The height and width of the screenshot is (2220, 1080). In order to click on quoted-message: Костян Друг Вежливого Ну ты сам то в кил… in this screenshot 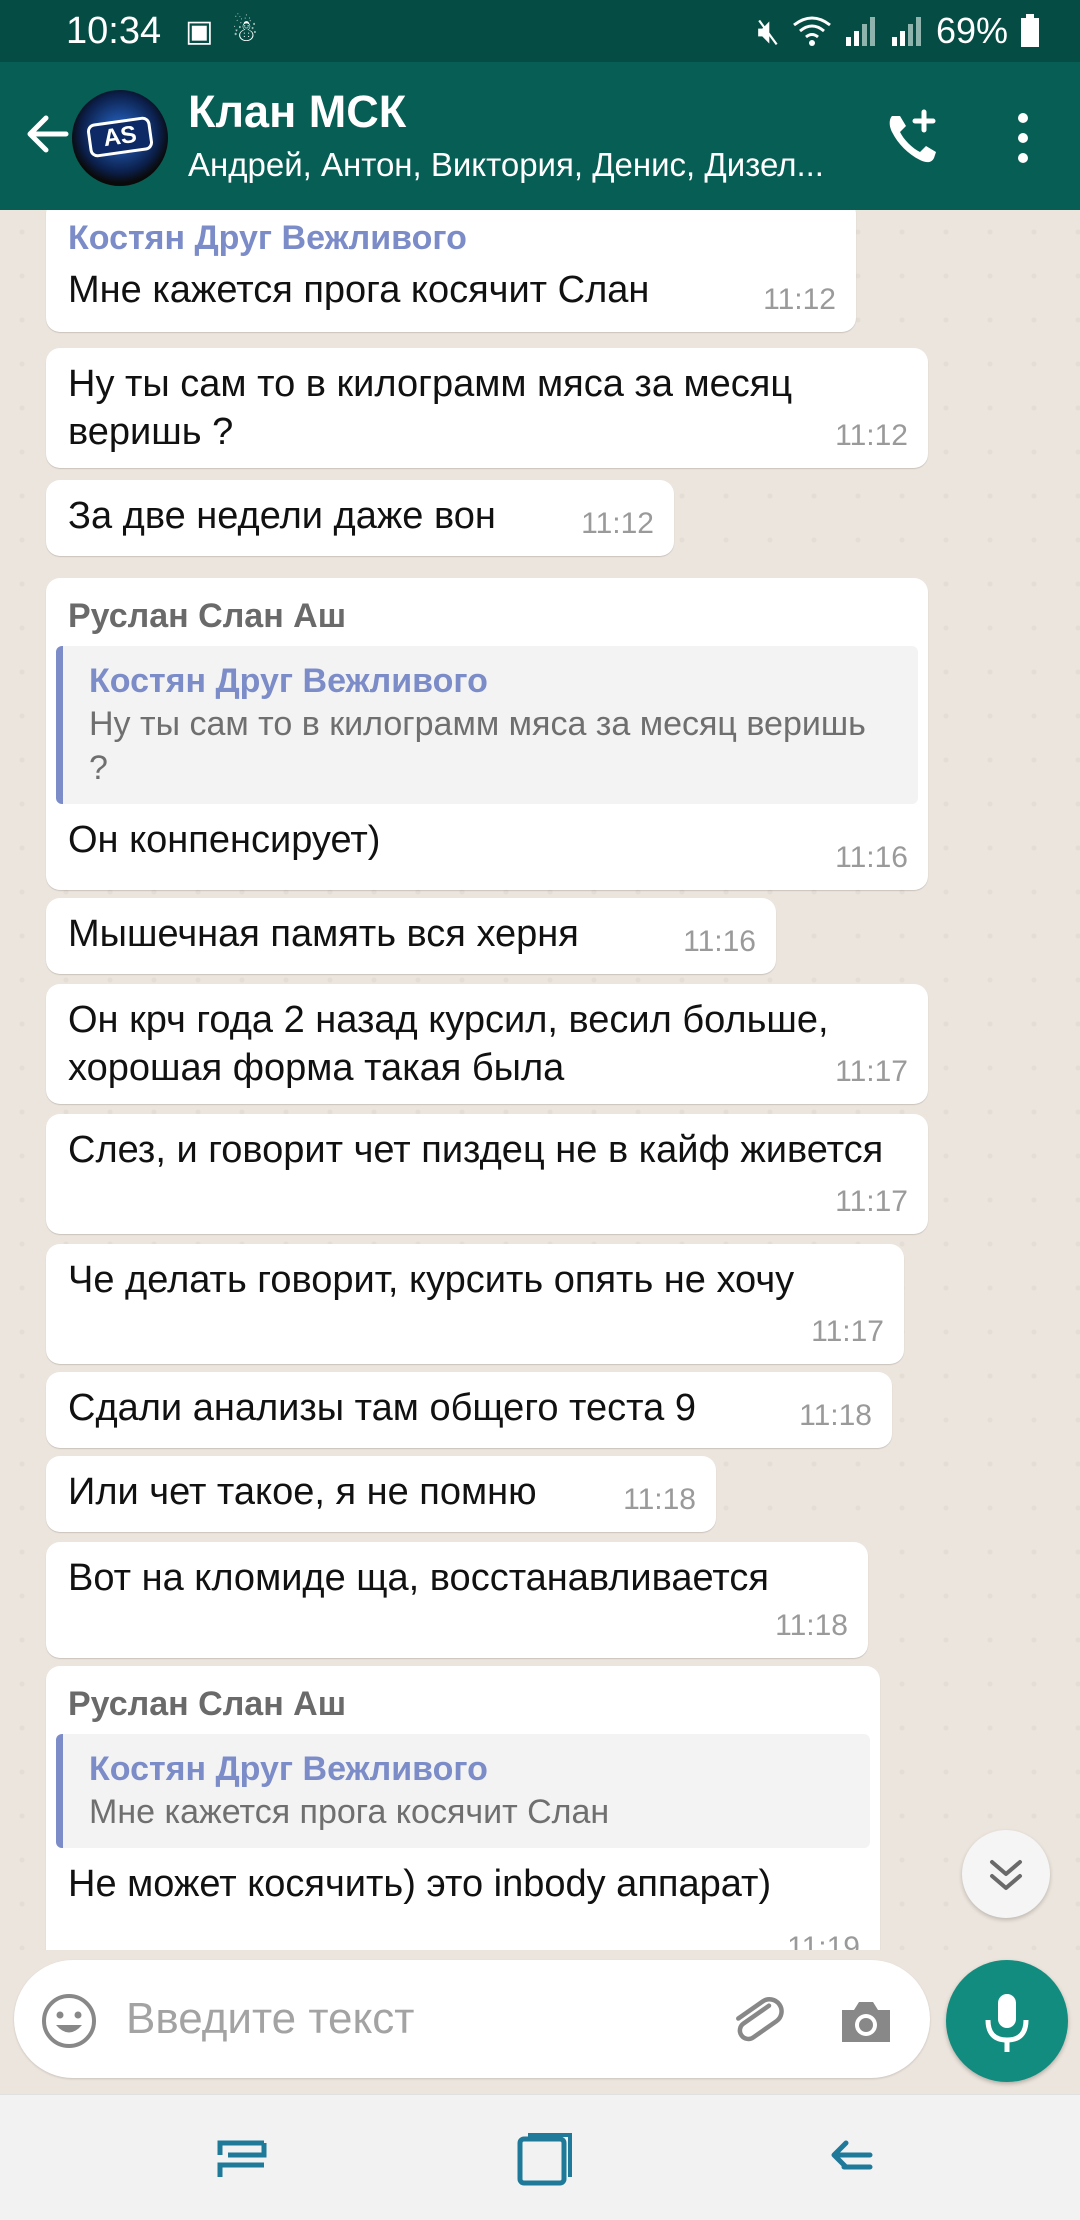, I will do `click(487, 725)`.